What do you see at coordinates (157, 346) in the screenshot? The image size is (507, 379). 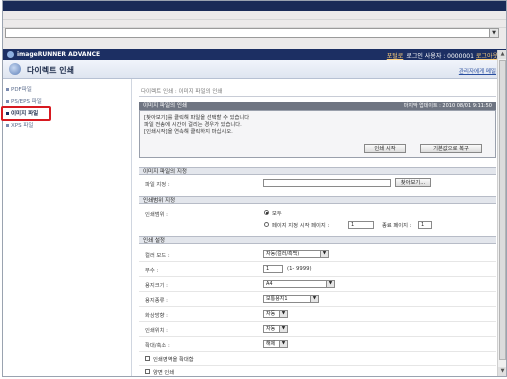 I see `zoom-label: 확대/축소 :` at bounding box center [157, 346].